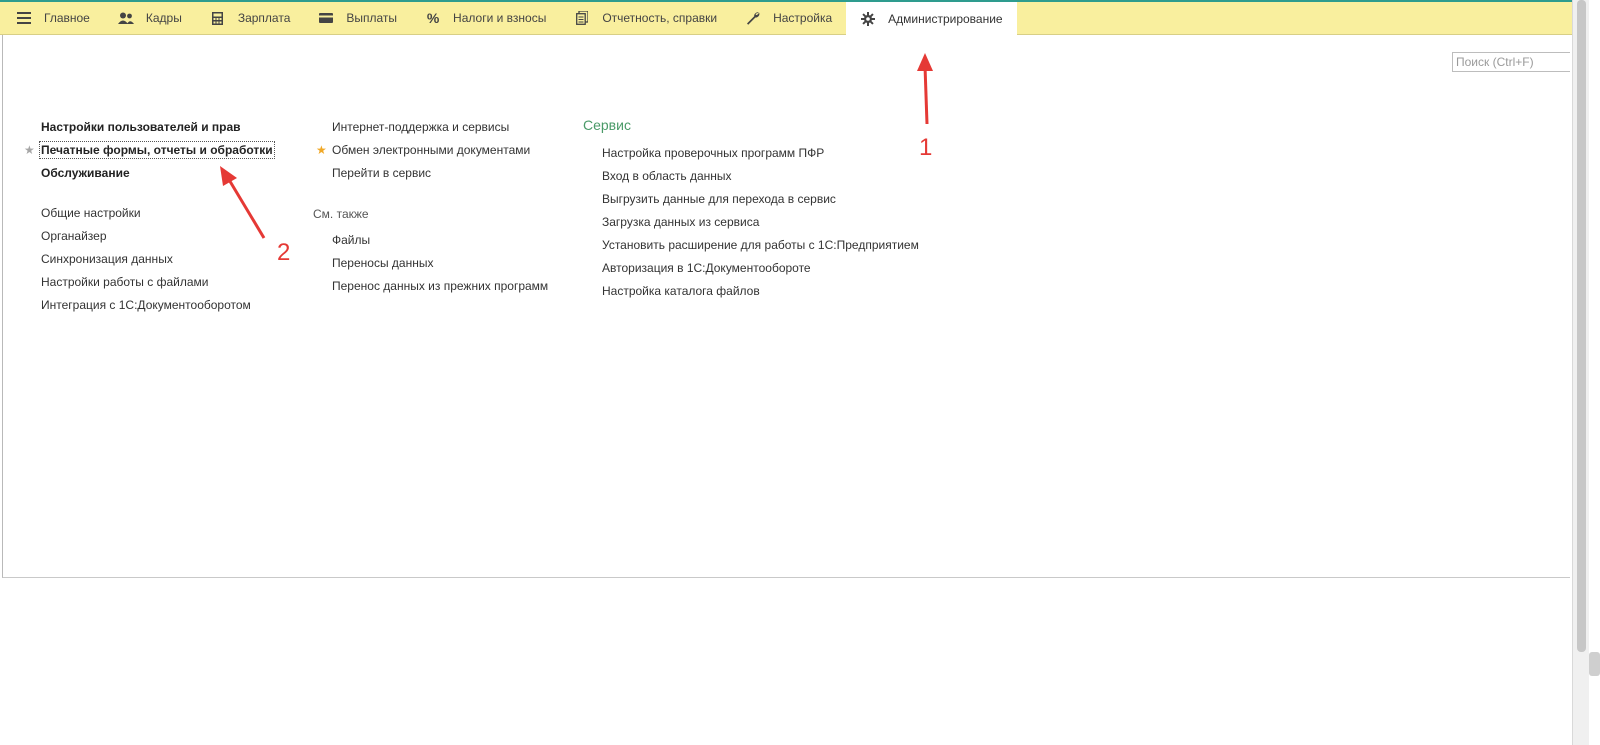  I want to click on link-export-for-service: Выгрузить данные для перехода в сервис, so click(719, 199).